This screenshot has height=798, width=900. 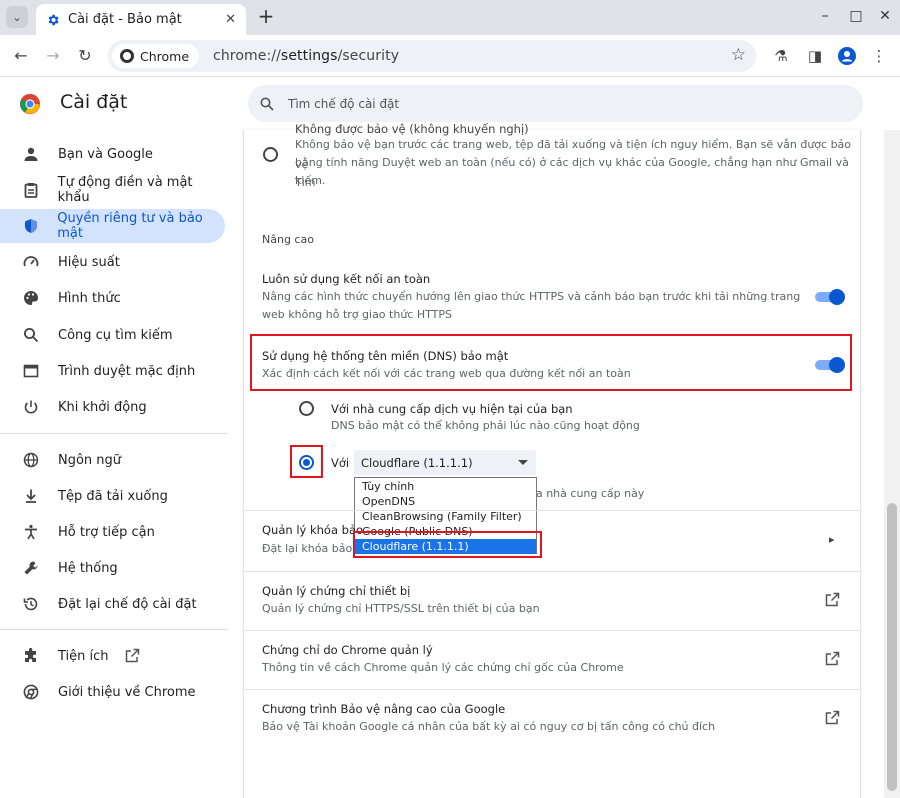 What do you see at coordinates (88, 568) in the screenshot?
I see `sidebar-item-label: Hệ thống` at bounding box center [88, 568].